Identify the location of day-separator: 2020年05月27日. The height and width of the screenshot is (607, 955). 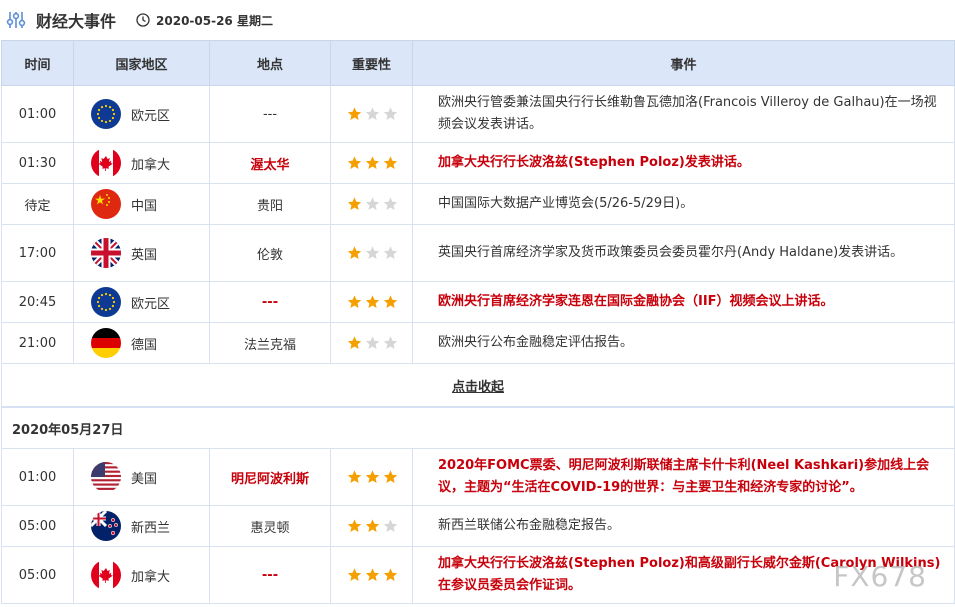
(478, 427).